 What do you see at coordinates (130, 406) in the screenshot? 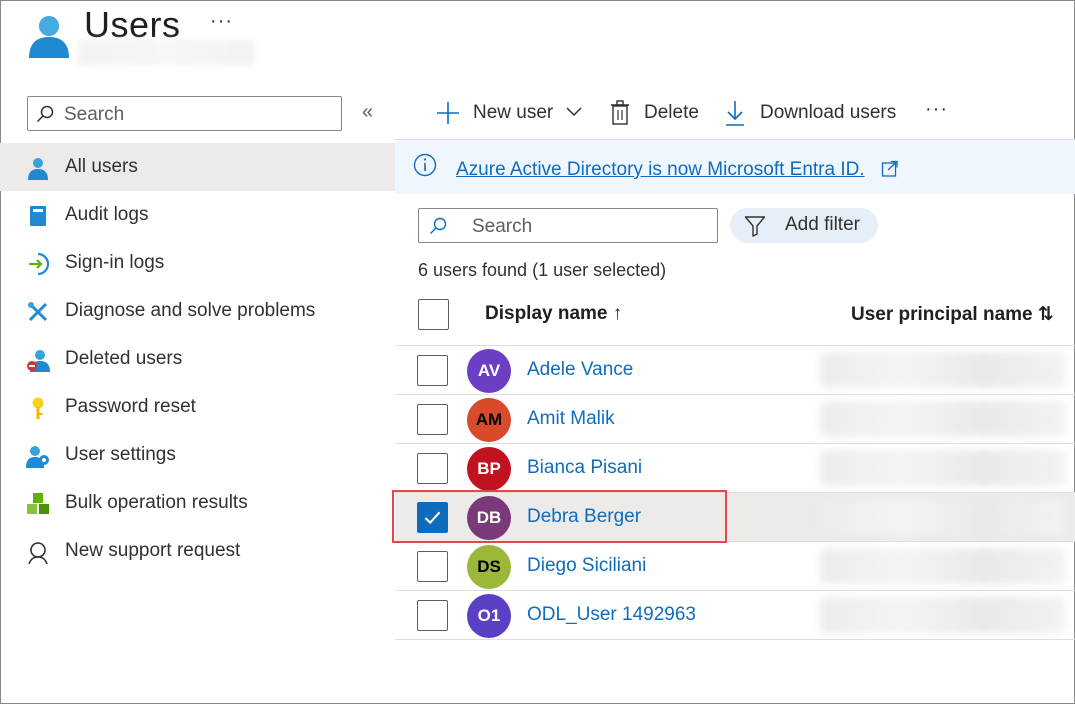
I see `sidebar-item-label: Password reset` at bounding box center [130, 406].